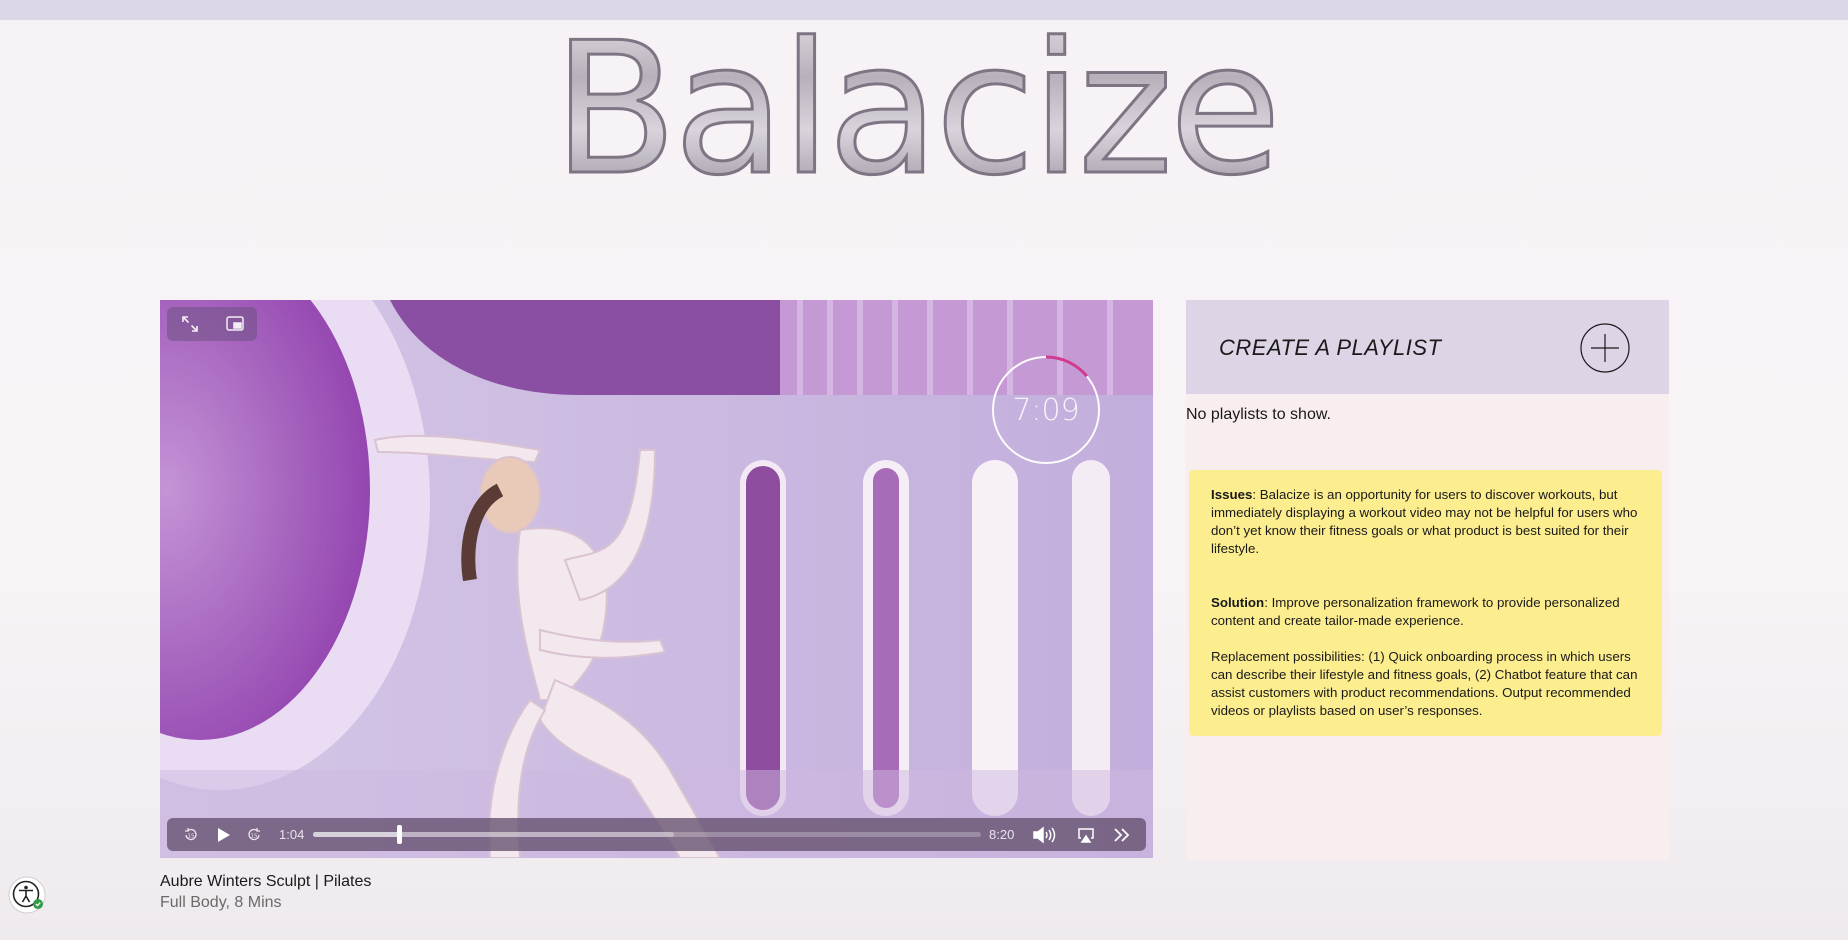 The height and width of the screenshot is (940, 1848). Describe the element at coordinates (266, 881) in the screenshot. I see `video-title: Aubre Winters Sculpt | Pilates` at that location.